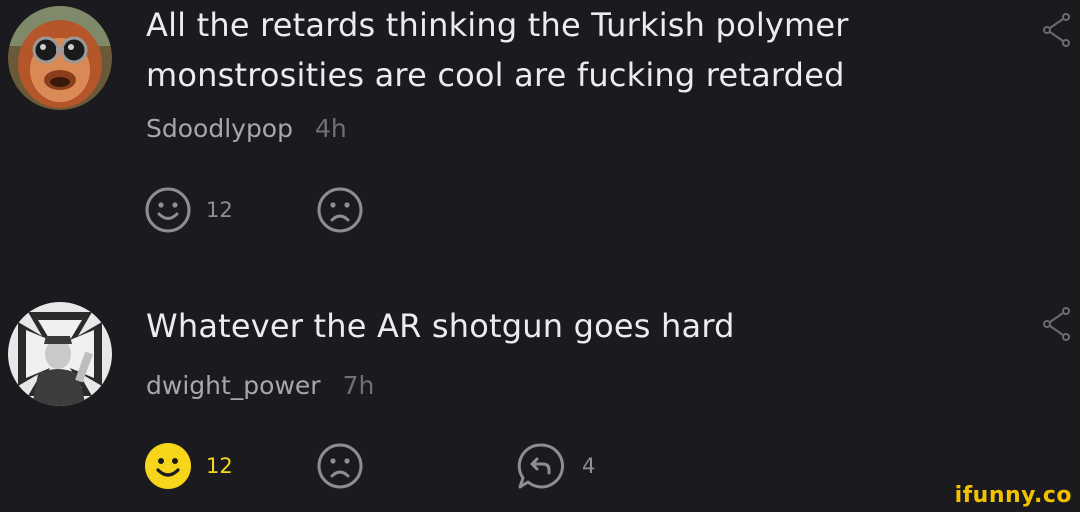 The image size is (1080, 512). I want to click on comment-meta: Sdoodlypop 4h, so click(246, 128).